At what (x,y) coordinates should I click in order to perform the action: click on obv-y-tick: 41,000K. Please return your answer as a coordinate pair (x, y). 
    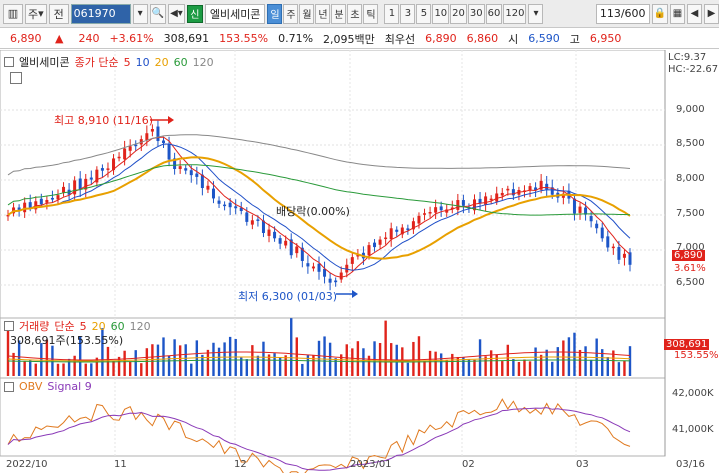
    Looking at the image, I should click on (693, 429).